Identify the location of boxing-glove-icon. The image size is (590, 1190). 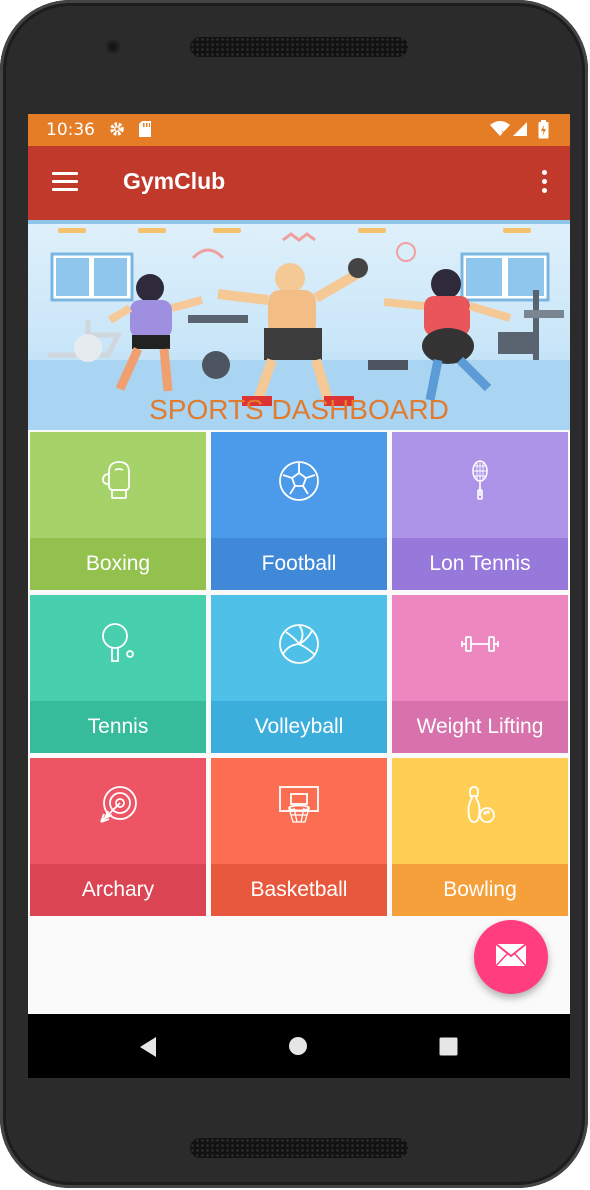
(118, 481).